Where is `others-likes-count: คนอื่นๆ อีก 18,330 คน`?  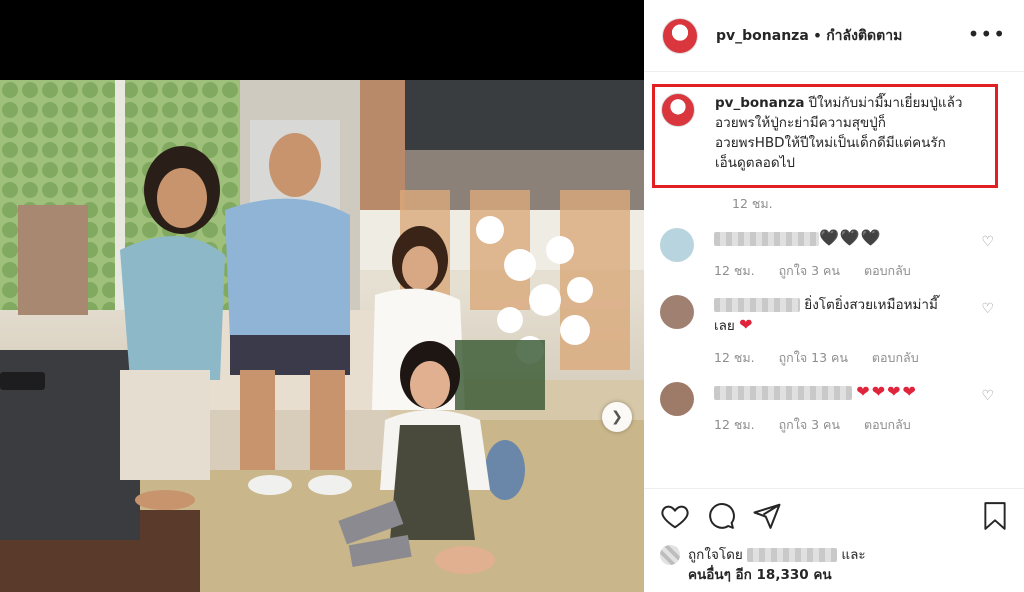
others-likes-count: คนอื่นๆ อีก 18,330 คน is located at coordinates (760, 575).